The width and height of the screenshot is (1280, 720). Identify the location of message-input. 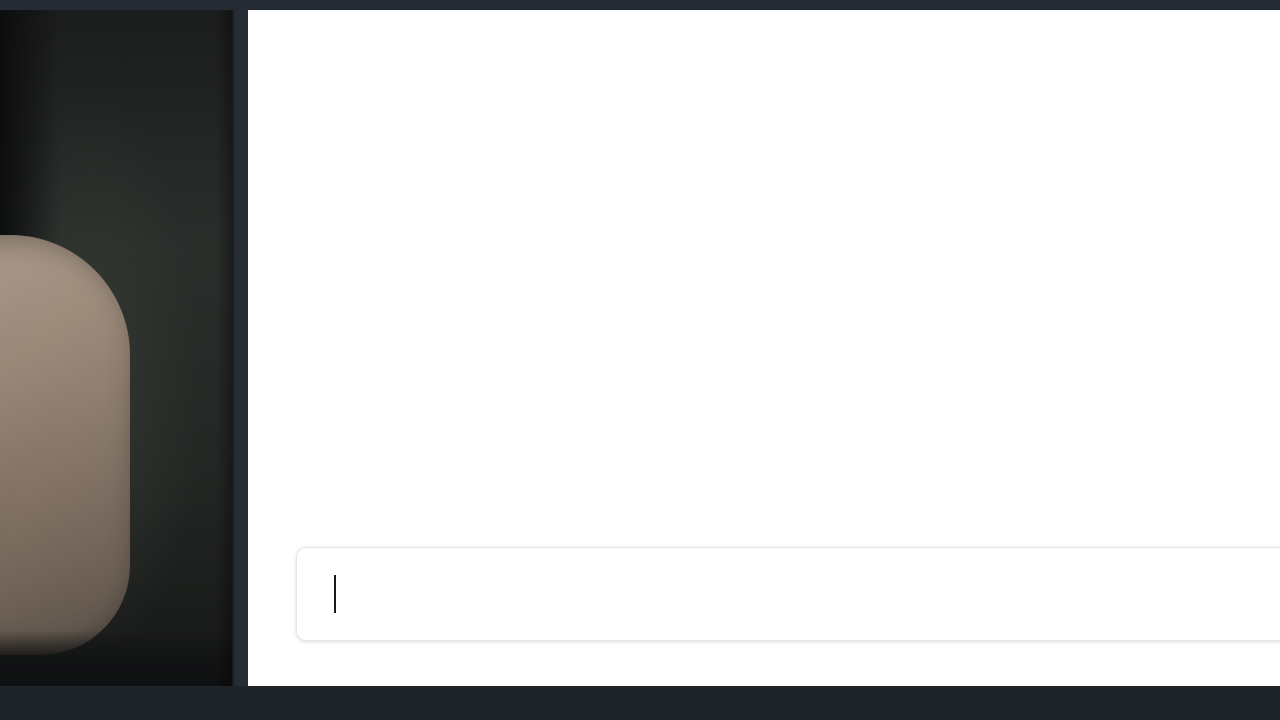
(788, 594).